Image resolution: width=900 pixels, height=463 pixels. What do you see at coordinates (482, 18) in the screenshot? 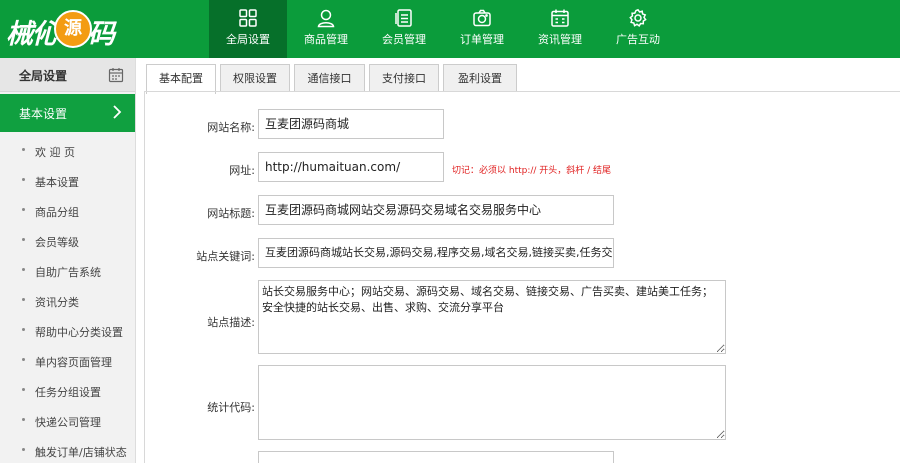
I see `camera-icon` at bounding box center [482, 18].